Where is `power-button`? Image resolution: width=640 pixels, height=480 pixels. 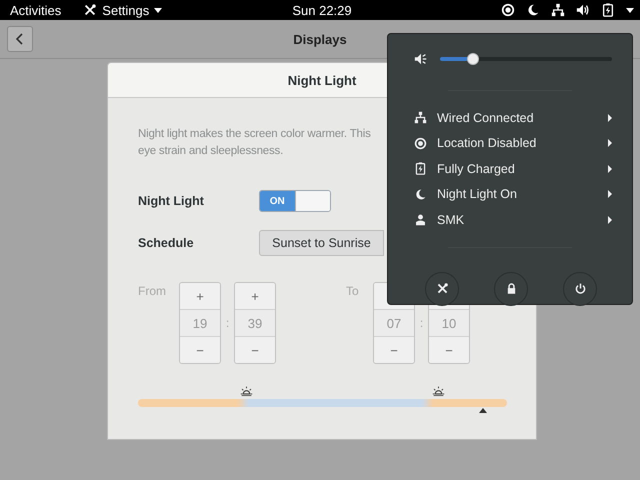
power-button is located at coordinates (580, 289).